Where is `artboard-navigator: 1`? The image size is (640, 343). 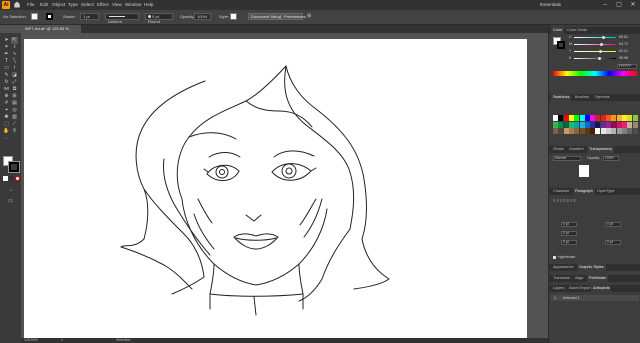
artboard-navigator: 1 is located at coordinates (62, 340).